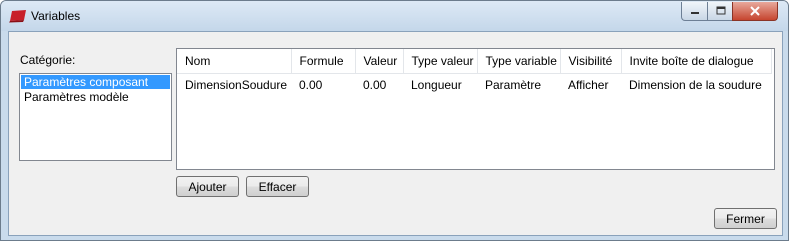 This screenshot has width=789, height=241. What do you see at coordinates (590, 85) in the screenshot?
I see `cell-visibilite: Afficher` at bounding box center [590, 85].